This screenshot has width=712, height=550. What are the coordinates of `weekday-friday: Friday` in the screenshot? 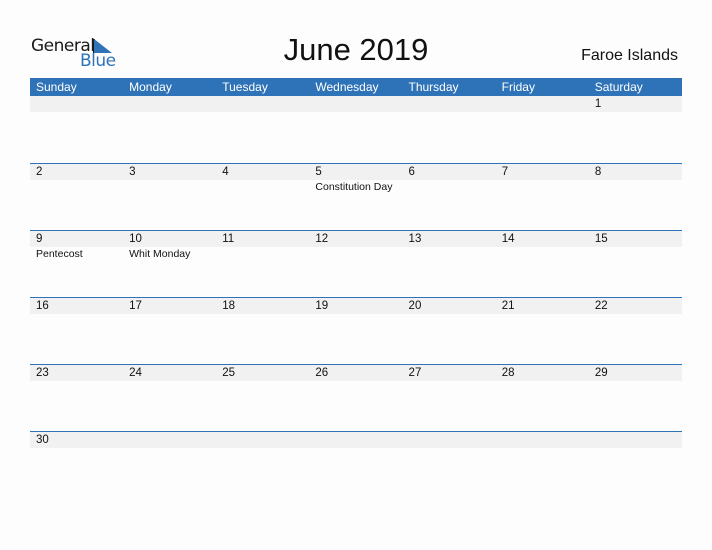 It's located at (518, 87).